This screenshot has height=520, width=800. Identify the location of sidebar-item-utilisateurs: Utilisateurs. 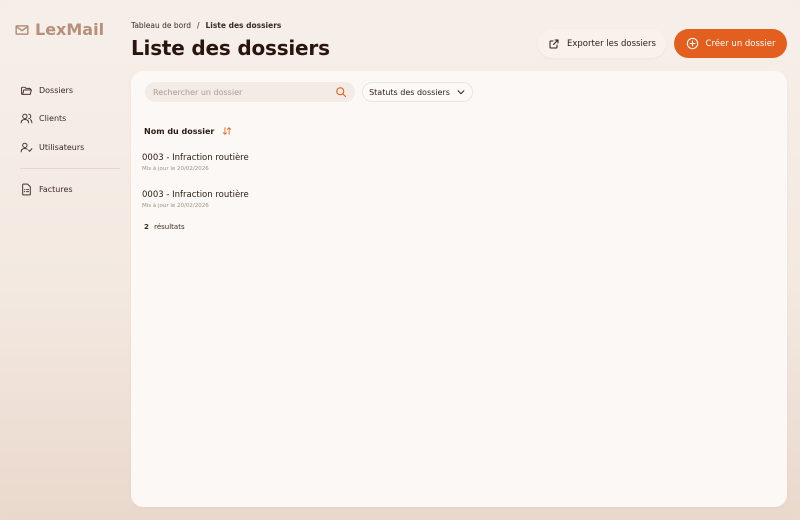
(70, 147).